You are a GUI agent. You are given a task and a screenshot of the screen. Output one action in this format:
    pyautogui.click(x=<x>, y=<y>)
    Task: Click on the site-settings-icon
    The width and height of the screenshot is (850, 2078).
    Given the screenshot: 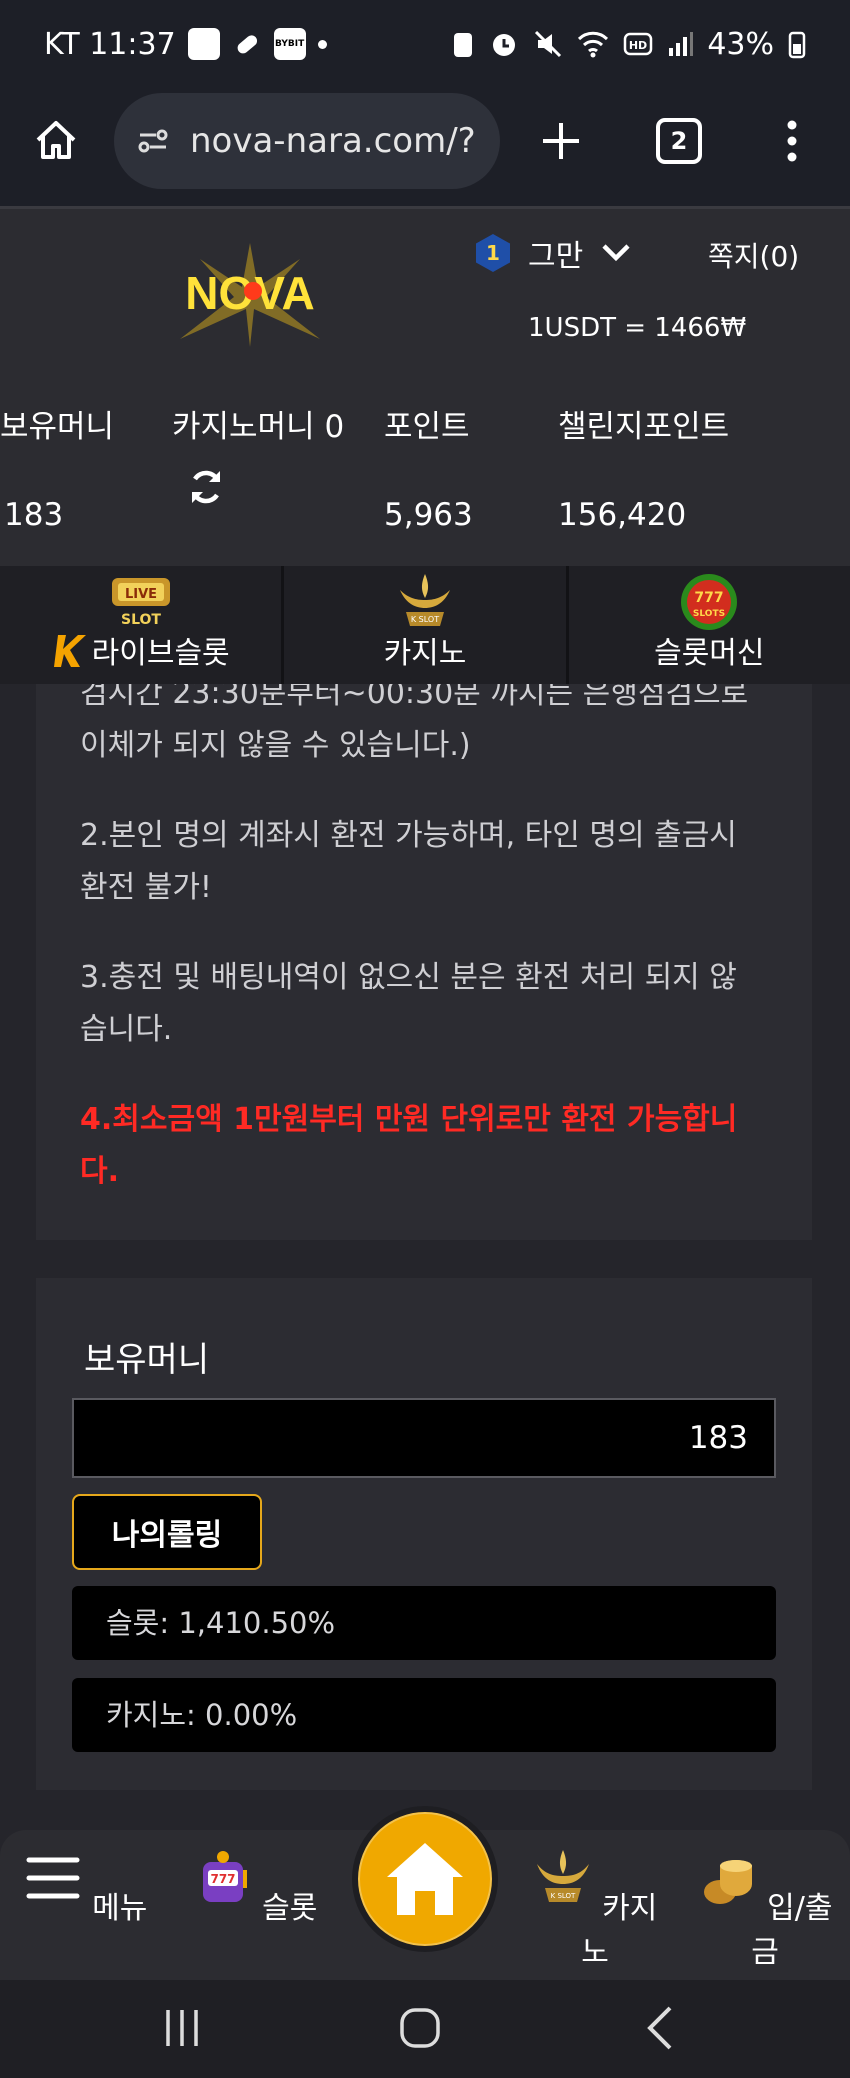 What is the action you would take?
    pyautogui.click(x=153, y=141)
    